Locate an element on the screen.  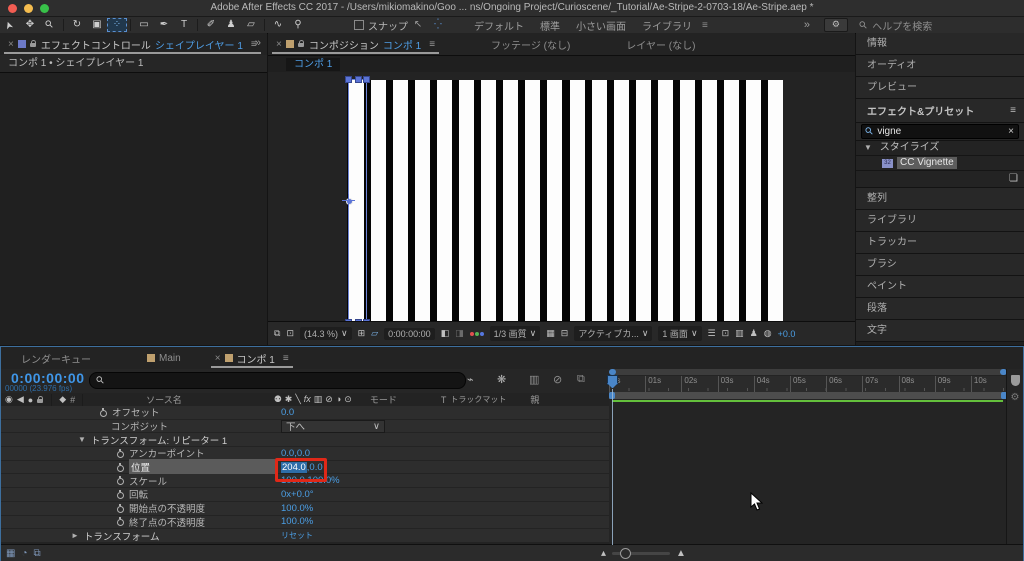
frame-blend-toggle-icon: ▦ is located at coordinates (10, 553).